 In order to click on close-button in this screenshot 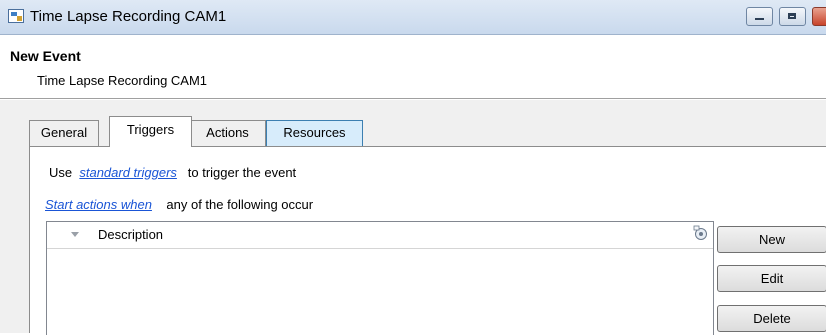, I will do `click(819, 16)`.